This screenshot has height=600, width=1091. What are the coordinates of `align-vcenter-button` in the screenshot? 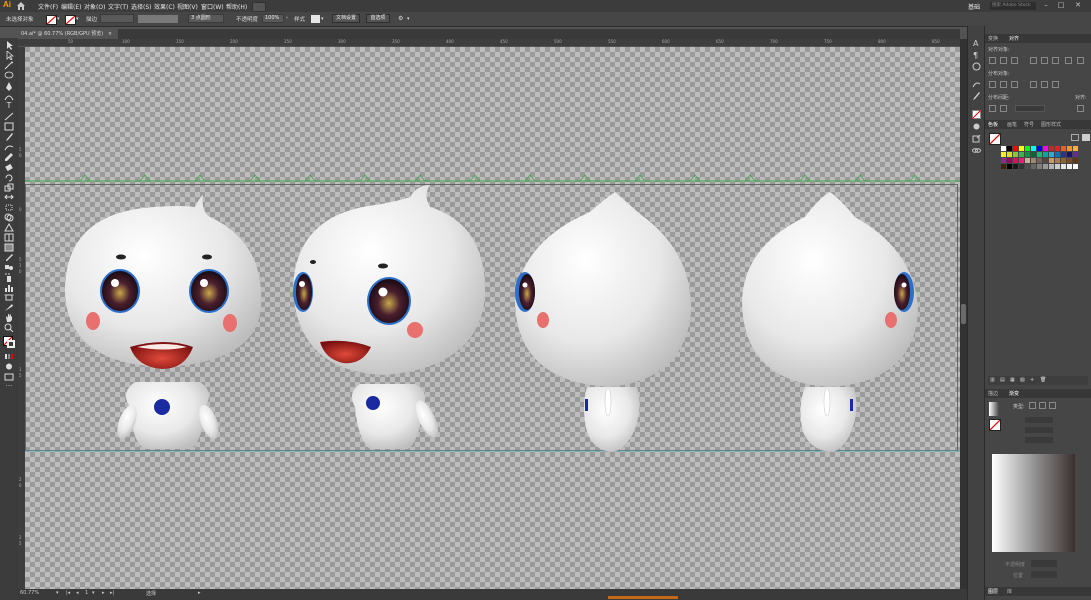 It's located at (1044, 60).